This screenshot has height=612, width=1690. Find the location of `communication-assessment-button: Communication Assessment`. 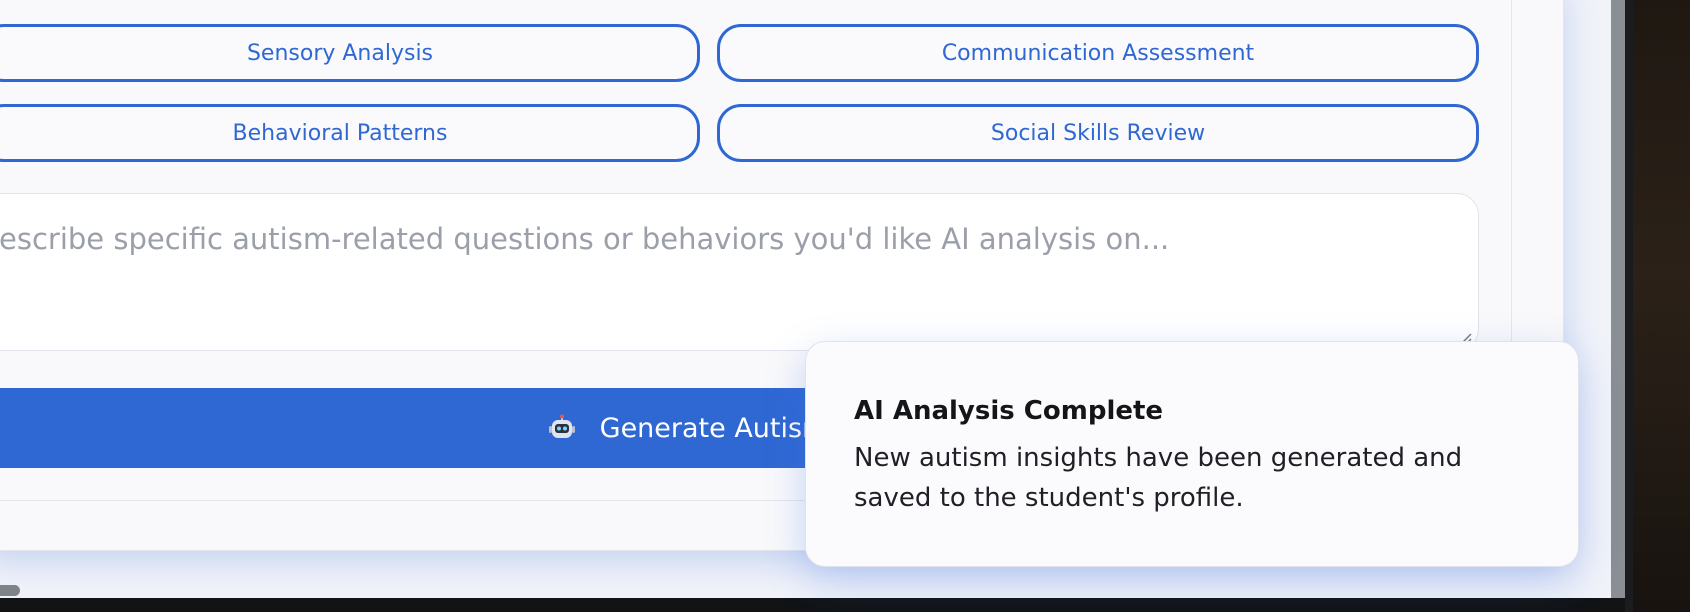

communication-assessment-button: Communication Assessment is located at coordinates (1098, 53).